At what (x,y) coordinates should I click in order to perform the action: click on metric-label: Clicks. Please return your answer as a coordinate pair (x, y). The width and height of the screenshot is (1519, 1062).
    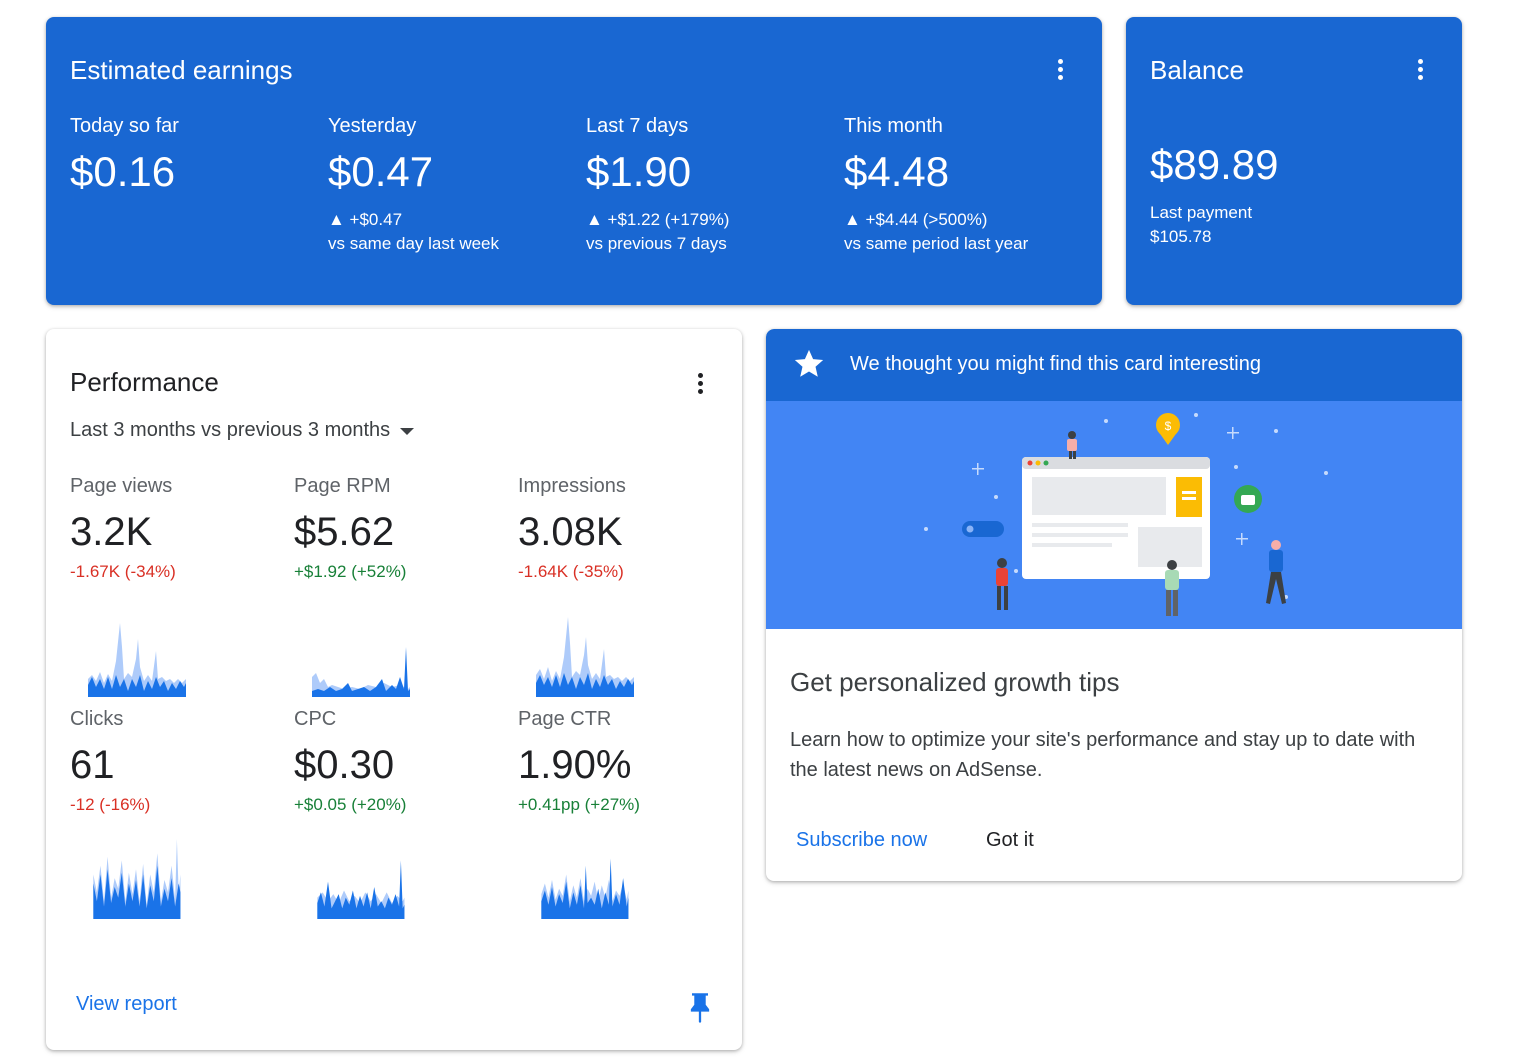
    Looking at the image, I should click on (97, 719).